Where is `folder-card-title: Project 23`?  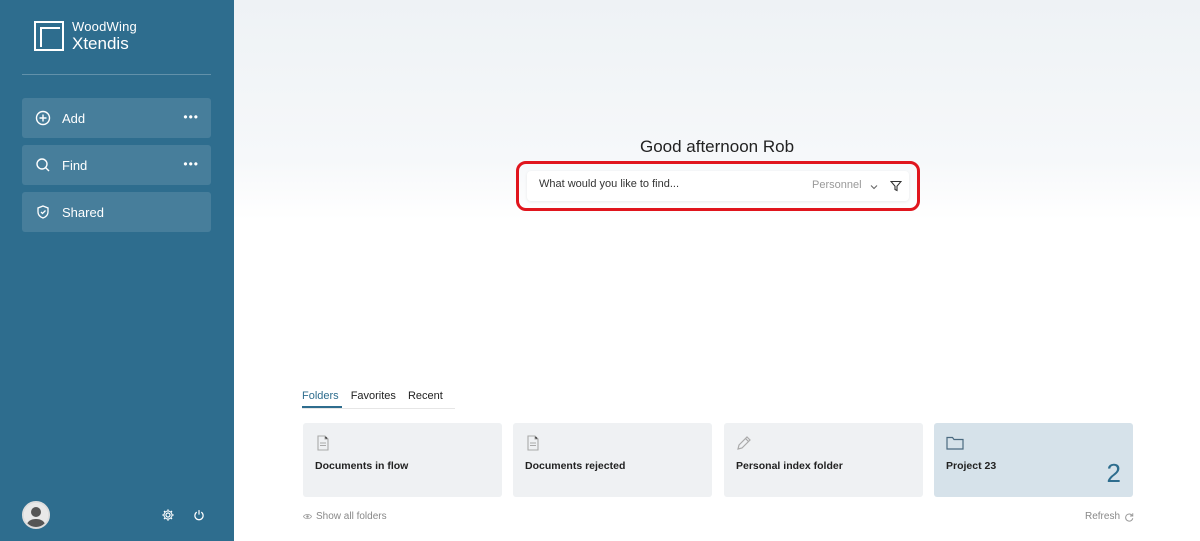
folder-card-title: Project 23 is located at coordinates (971, 466).